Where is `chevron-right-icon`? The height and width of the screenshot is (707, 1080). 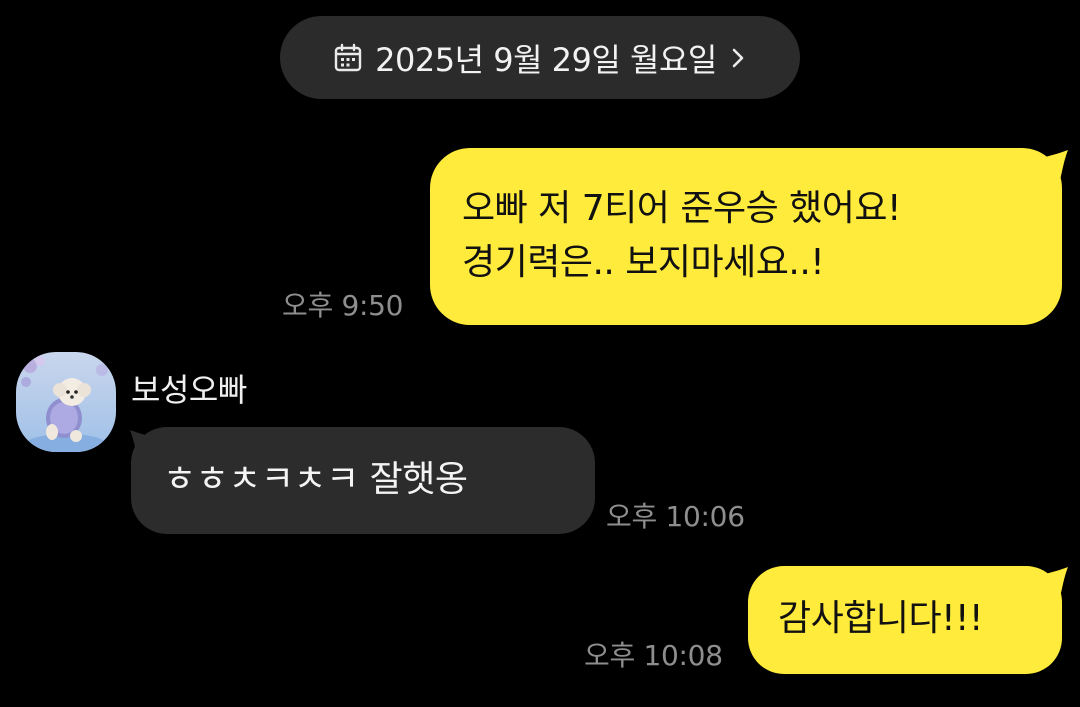
chevron-right-icon is located at coordinates (738, 58).